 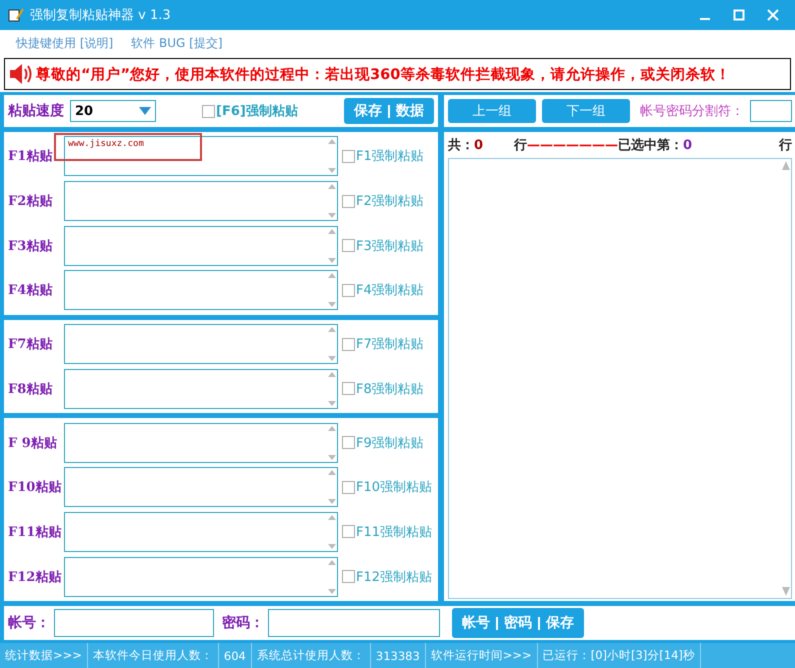 I want to click on checkbox-label: [F6]强制粘贴, so click(x=257, y=111).